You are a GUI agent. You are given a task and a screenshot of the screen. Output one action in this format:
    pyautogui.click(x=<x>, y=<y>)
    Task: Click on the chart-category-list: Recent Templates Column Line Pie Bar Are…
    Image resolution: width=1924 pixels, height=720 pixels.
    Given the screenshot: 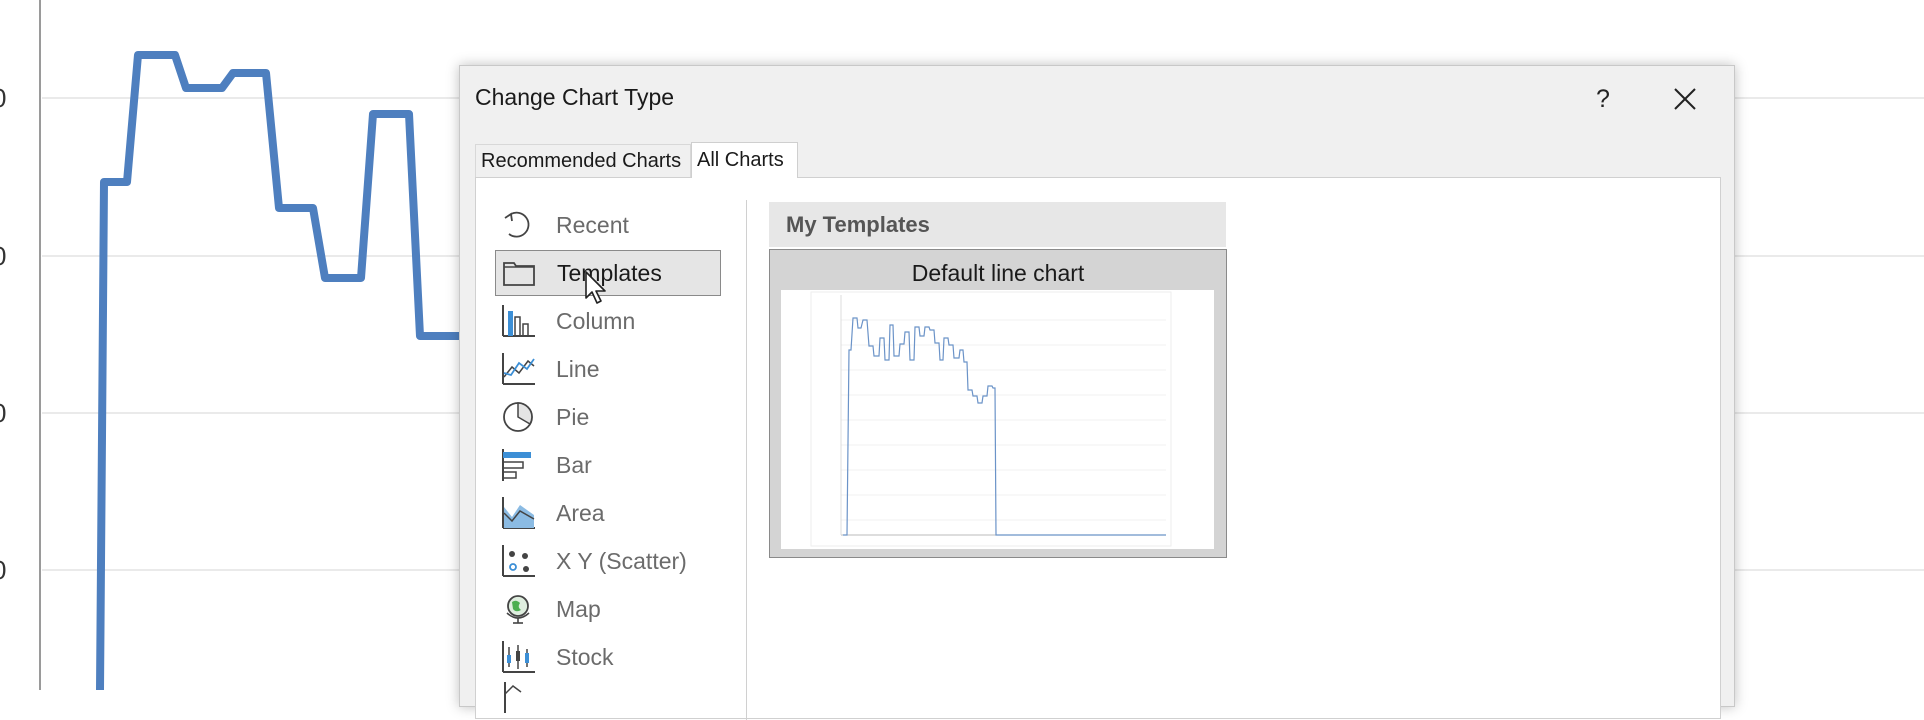 What is the action you would take?
    pyautogui.click(x=611, y=448)
    